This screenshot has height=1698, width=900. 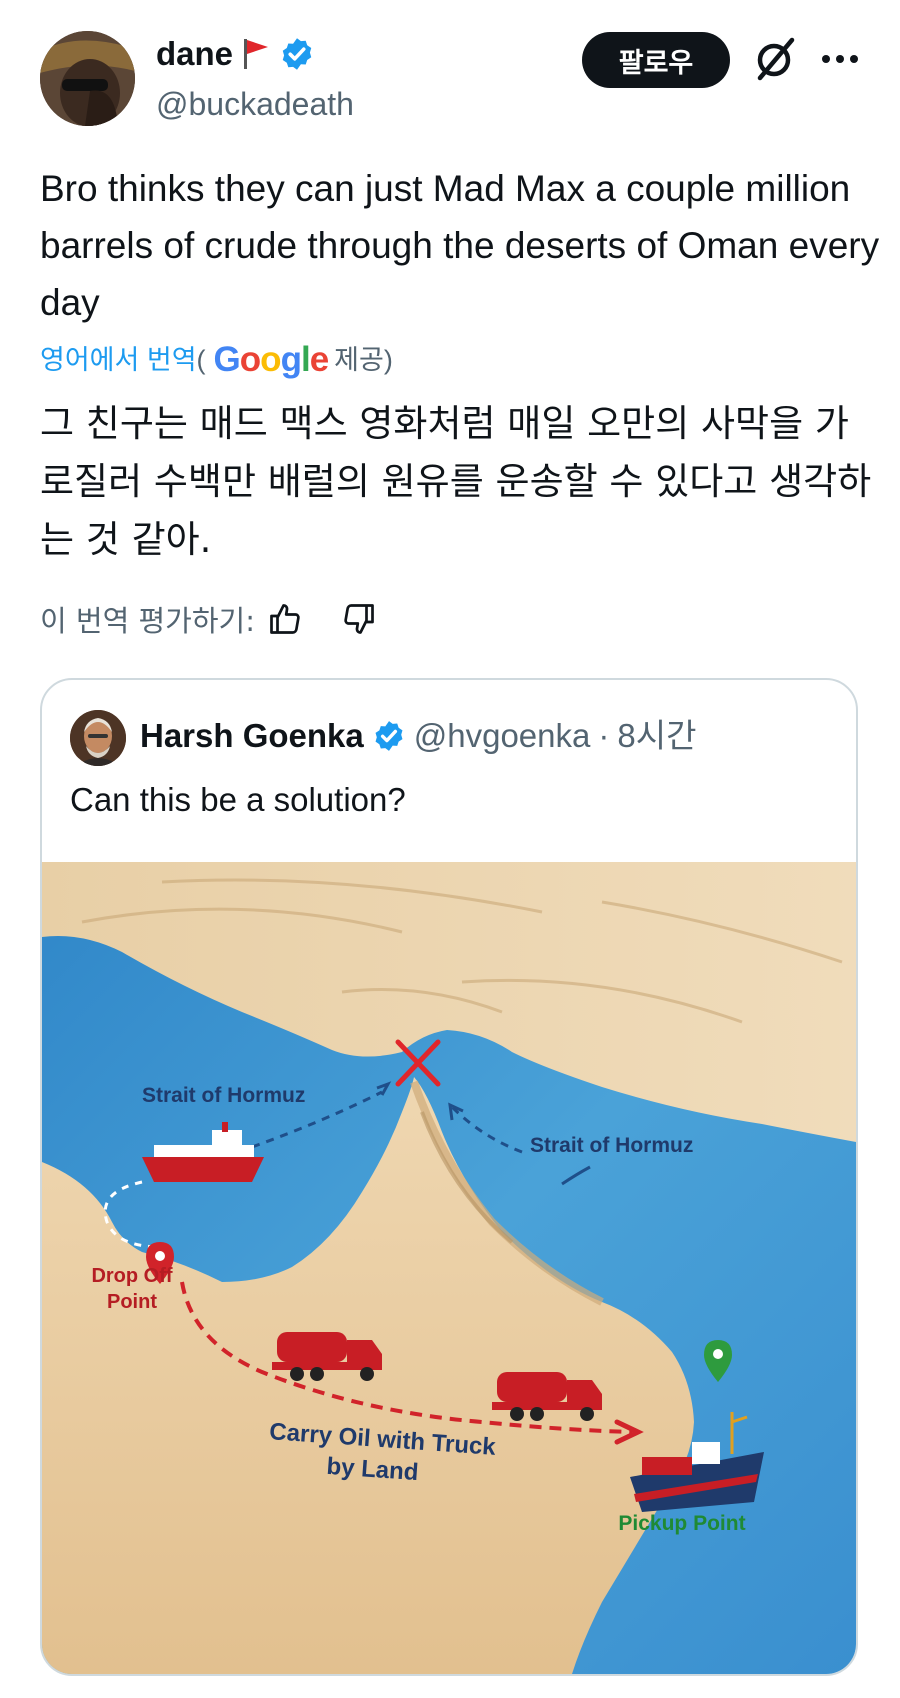 I want to click on map-label-strait-right: Strait of Hormuz, so click(x=611, y=1145).